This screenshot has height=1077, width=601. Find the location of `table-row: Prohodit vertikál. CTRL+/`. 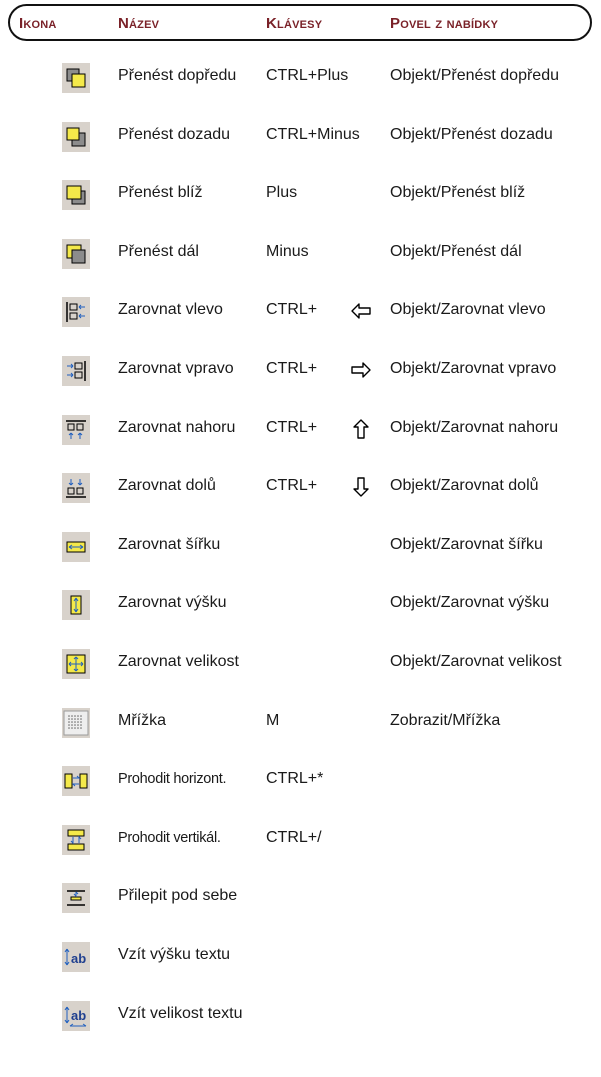

table-row: Prohodit vertikál. CTRL+/ is located at coordinates (300, 843).